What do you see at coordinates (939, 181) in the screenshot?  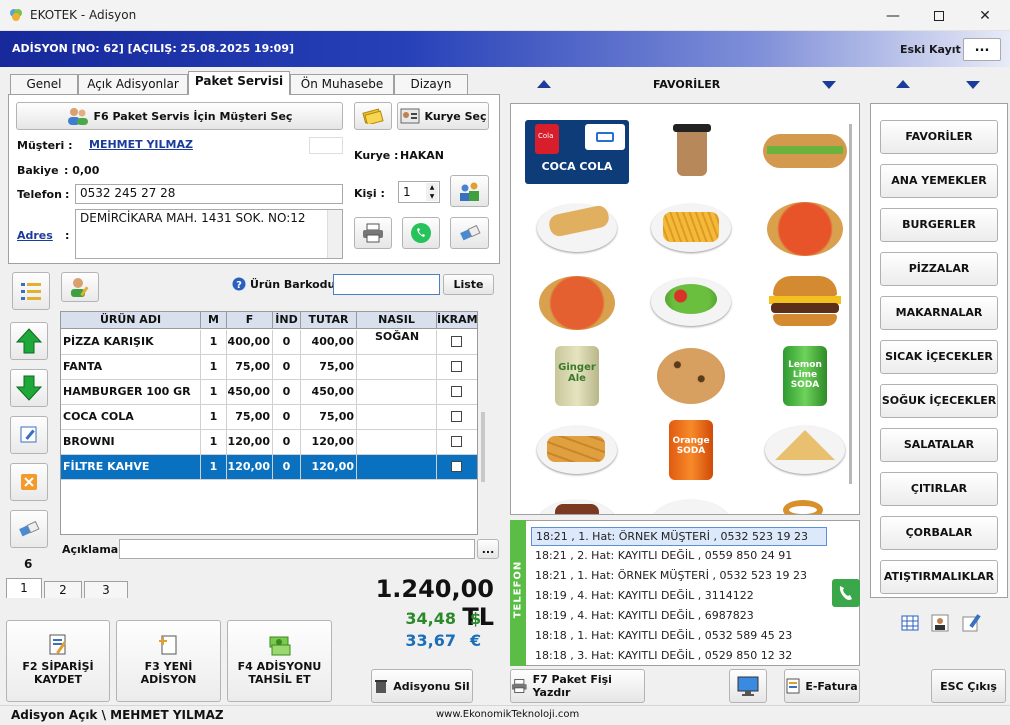 I see `category-button: ANA YEMEKLER` at bounding box center [939, 181].